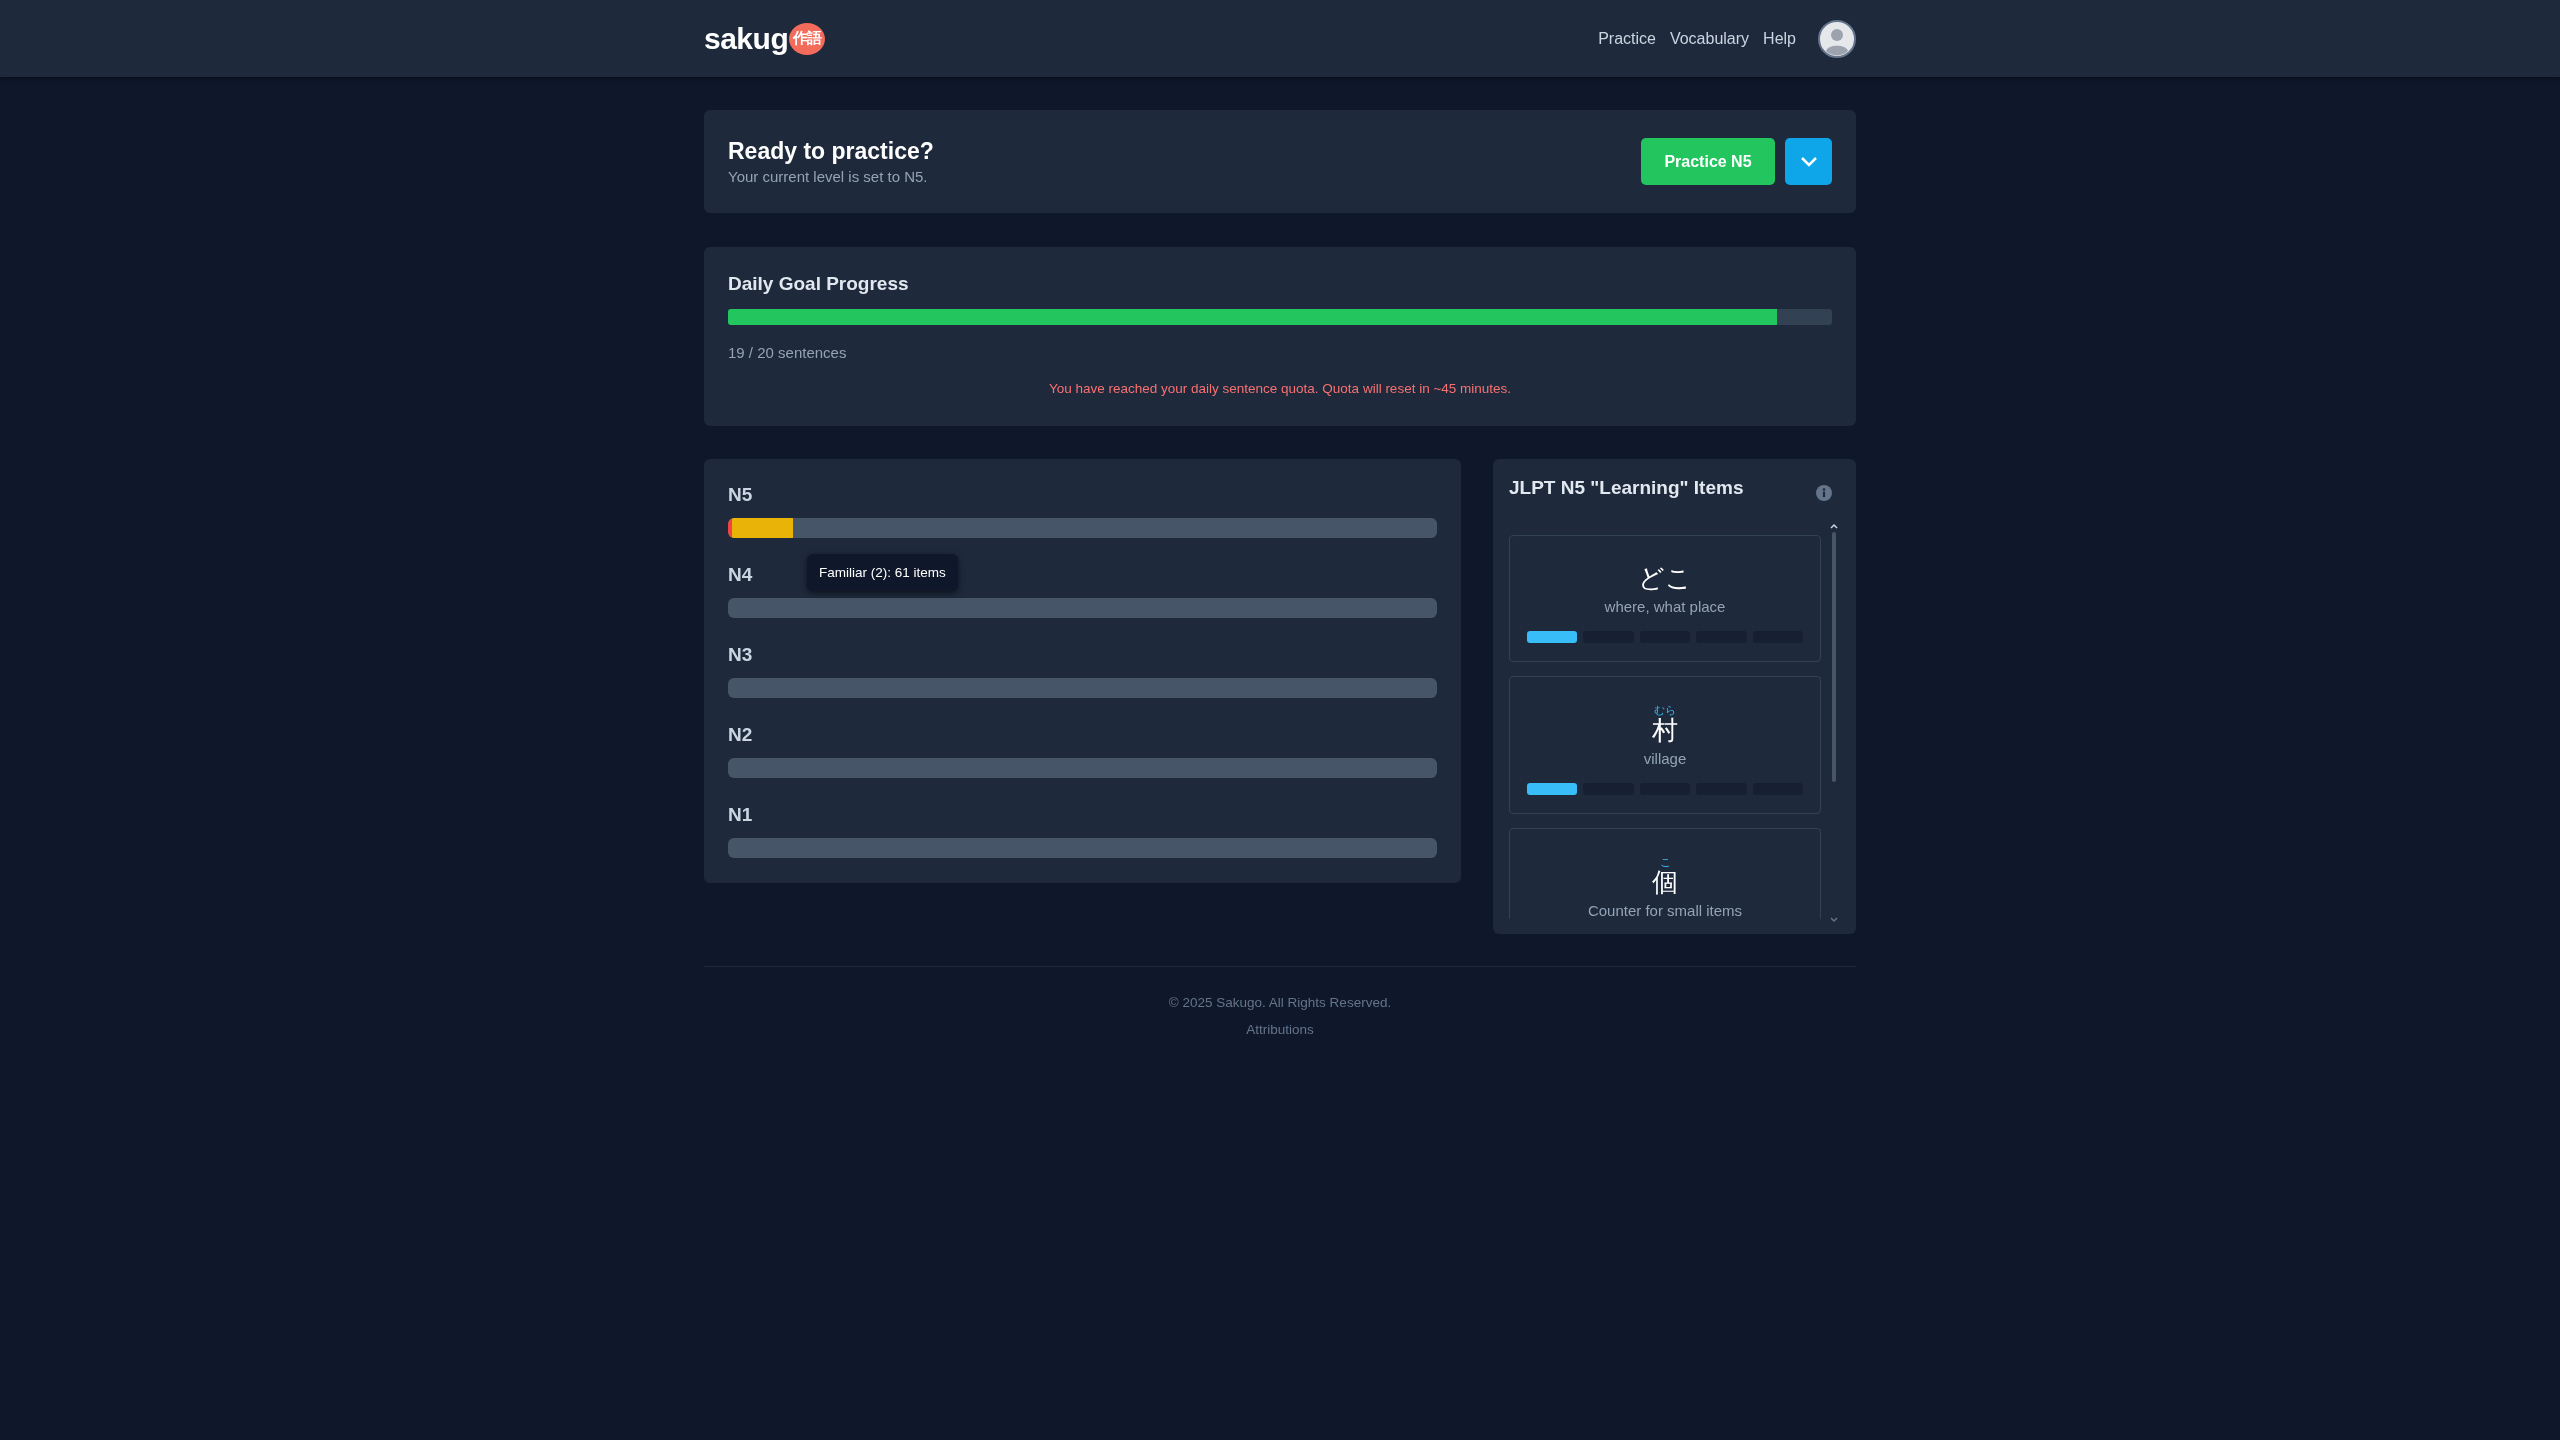 This screenshot has height=1440, width=2560. I want to click on furigana-reading: むら, so click(1665, 710).